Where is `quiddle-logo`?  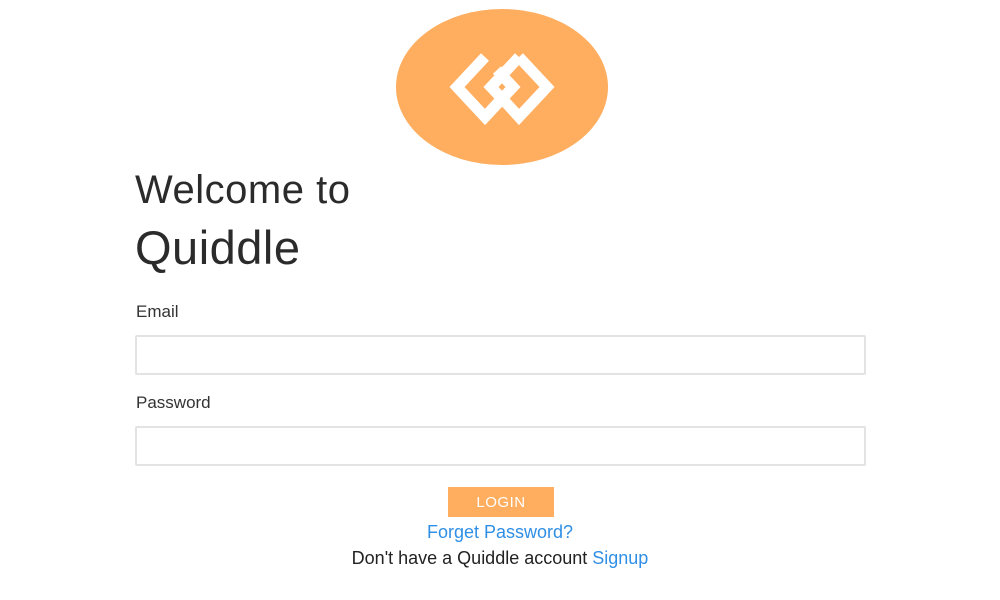
quiddle-logo is located at coordinates (502, 87).